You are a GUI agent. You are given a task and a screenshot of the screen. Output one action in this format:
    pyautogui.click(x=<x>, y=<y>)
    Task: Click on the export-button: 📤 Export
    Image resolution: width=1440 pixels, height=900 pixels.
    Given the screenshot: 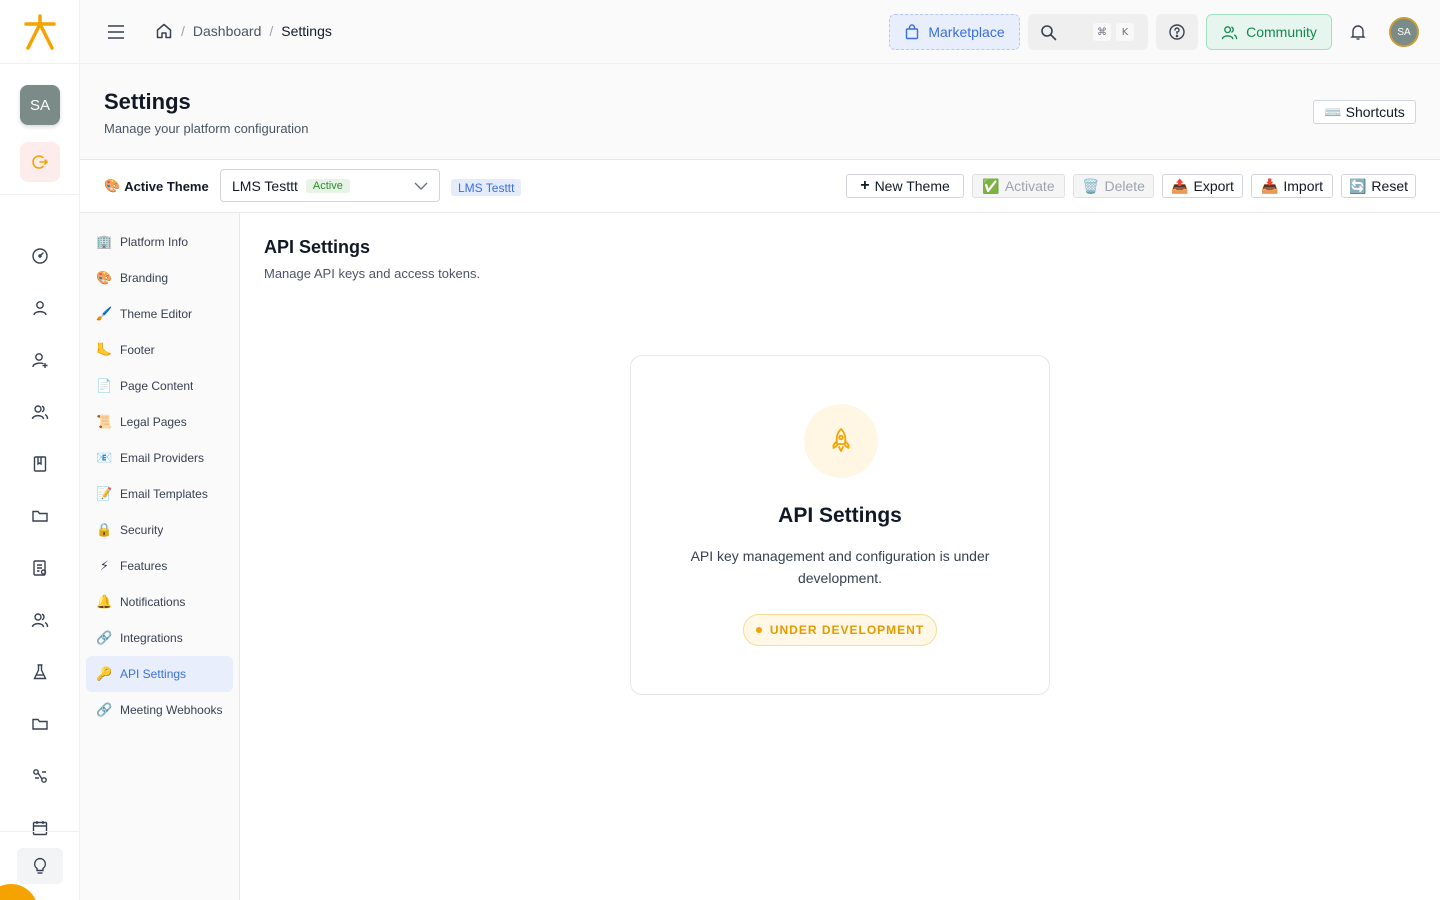 What is the action you would take?
    pyautogui.click(x=1202, y=186)
    